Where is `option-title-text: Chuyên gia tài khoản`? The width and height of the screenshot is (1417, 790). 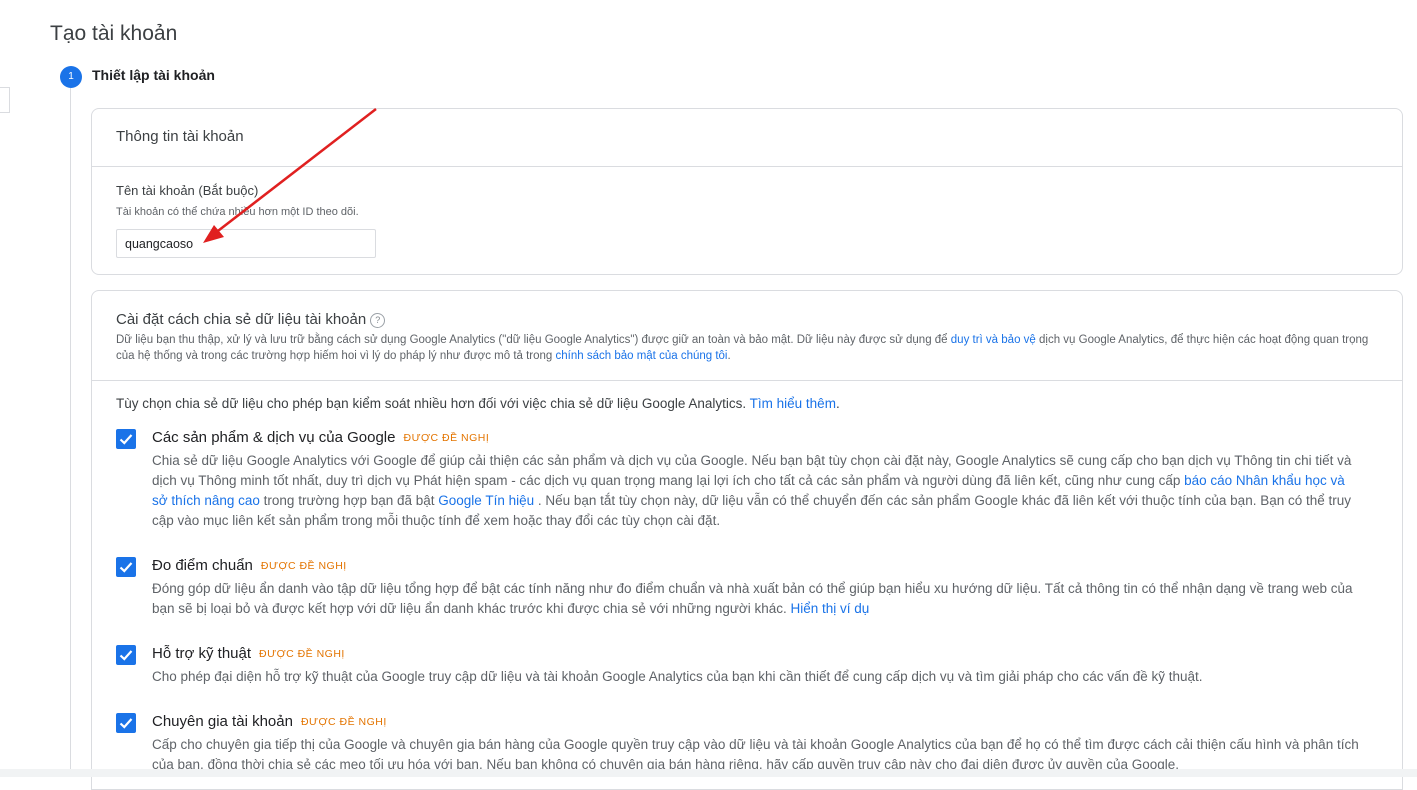 option-title-text: Chuyên gia tài khoản is located at coordinates (222, 721).